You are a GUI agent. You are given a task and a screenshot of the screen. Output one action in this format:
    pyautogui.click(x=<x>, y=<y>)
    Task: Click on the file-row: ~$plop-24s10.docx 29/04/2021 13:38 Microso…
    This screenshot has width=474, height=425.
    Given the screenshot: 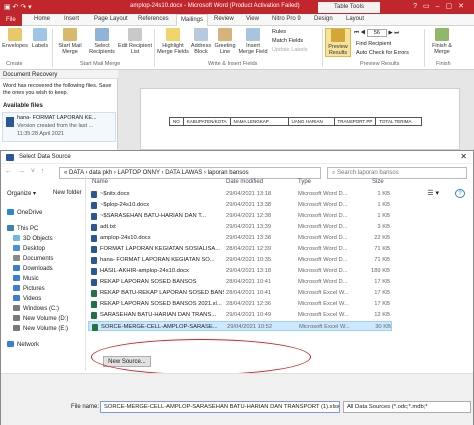 What is the action you would take?
    pyautogui.click(x=240, y=205)
    